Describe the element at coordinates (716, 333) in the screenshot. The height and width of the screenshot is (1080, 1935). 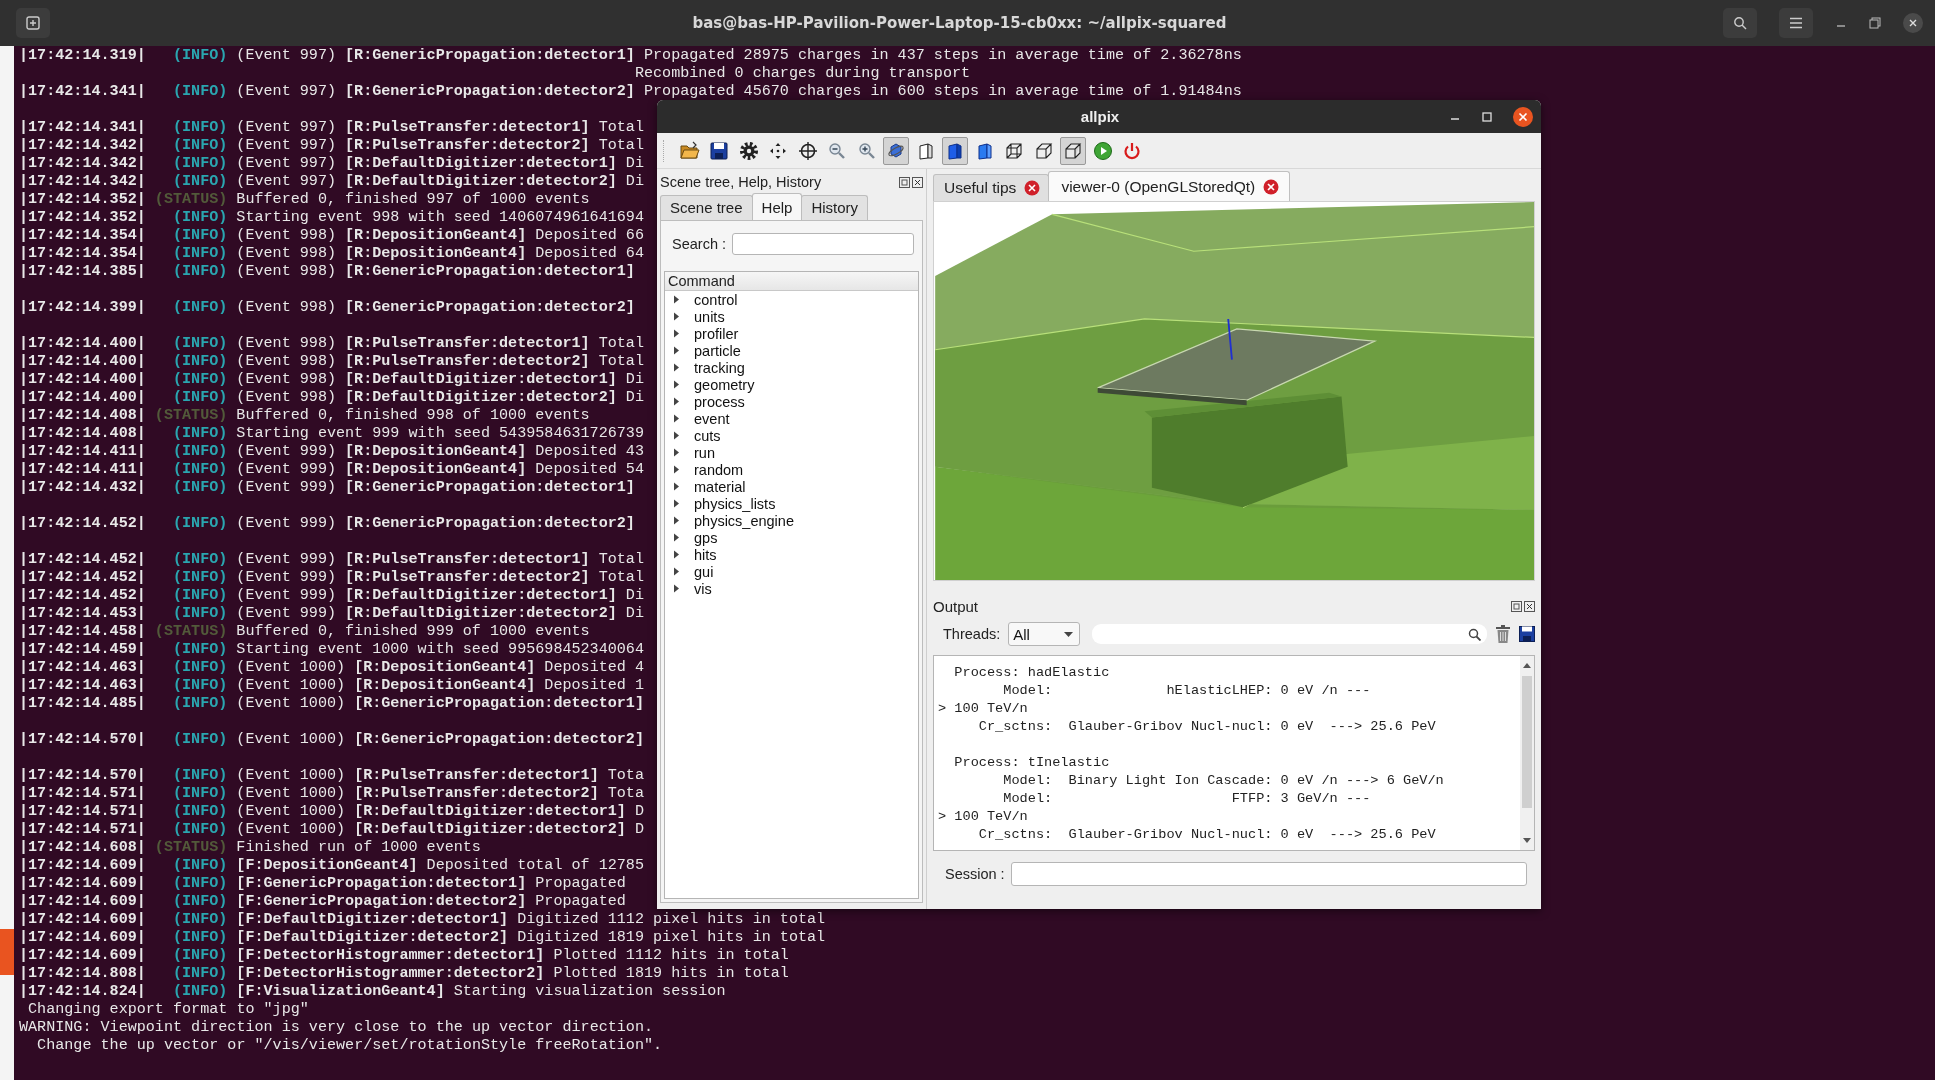
I see `tree-item: profiler` at that location.